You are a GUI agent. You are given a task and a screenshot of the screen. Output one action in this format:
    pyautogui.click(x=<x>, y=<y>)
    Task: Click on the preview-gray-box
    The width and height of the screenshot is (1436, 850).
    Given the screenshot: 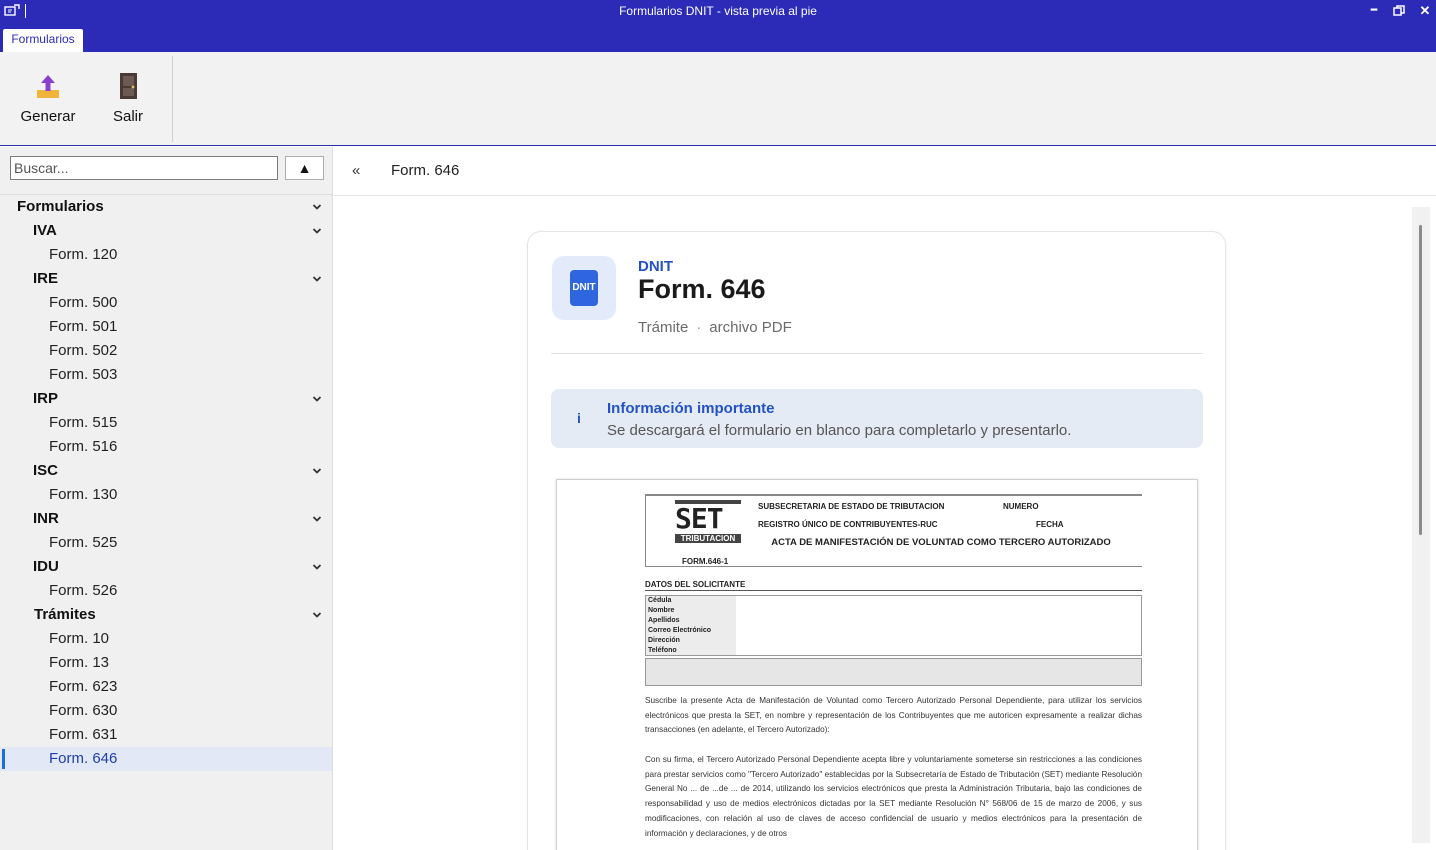 What is the action you would take?
    pyautogui.click(x=893, y=672)
    